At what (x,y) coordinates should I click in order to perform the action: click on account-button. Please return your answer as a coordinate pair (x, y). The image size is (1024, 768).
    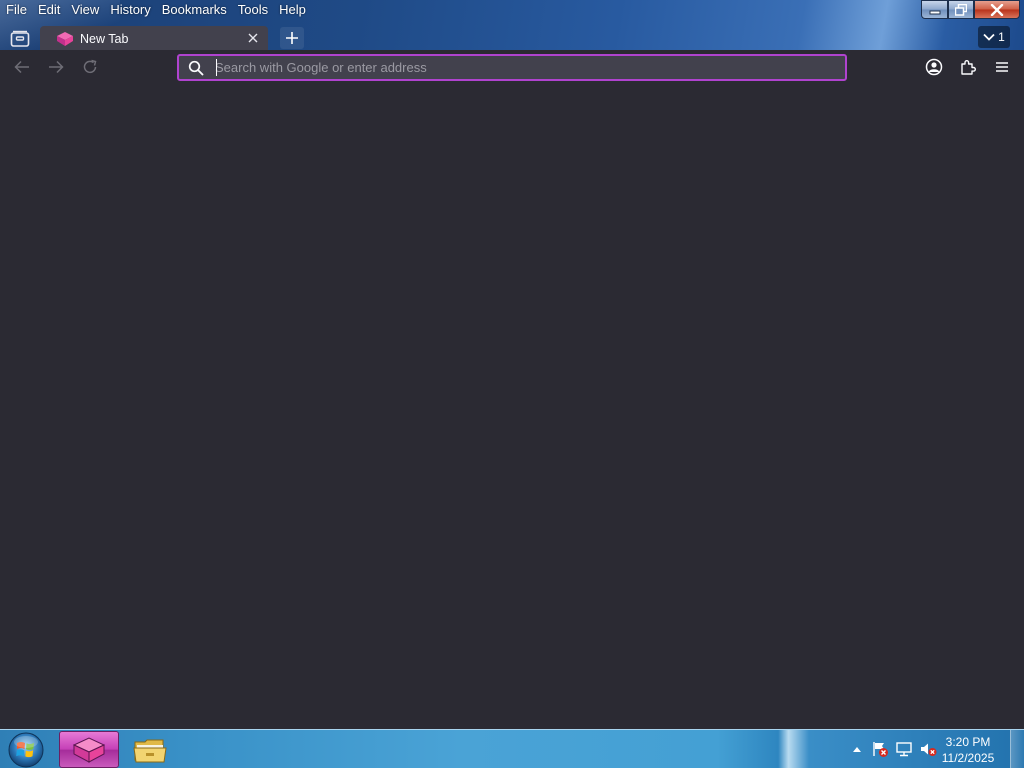
    Looking at the image, I should click on (934, 67).